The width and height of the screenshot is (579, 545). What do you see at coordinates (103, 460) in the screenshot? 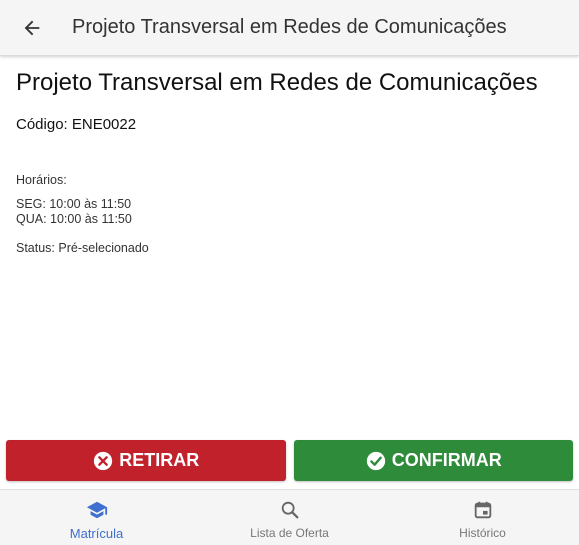
I see `close-circle-icon` at bounding box center [103, 460].